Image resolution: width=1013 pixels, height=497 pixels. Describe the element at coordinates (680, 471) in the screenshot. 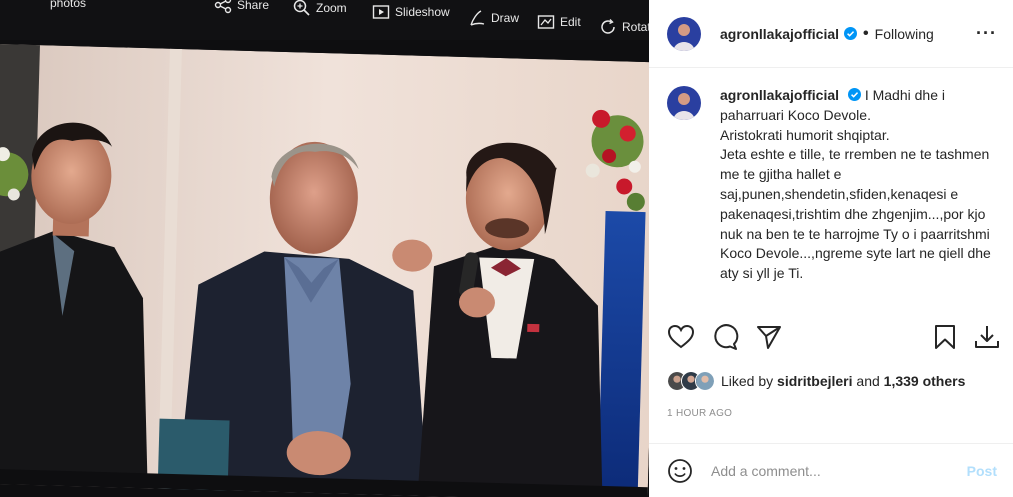

I see `emoji-icon` at that location.